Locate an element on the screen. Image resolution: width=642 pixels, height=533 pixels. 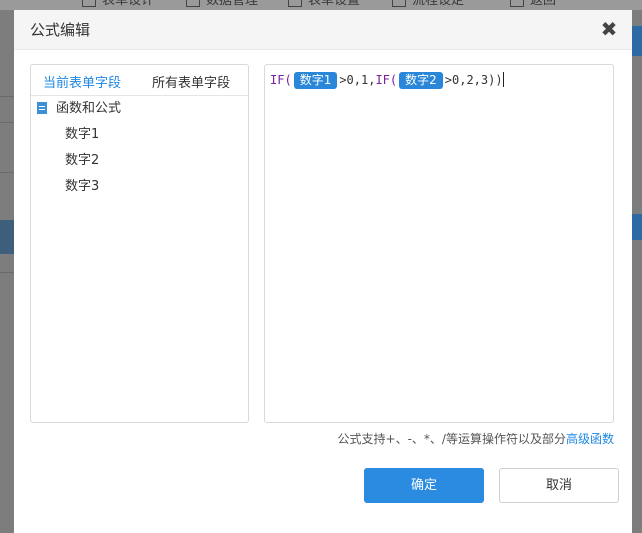
fields-tabs: 当前表单字段 所有表单字段 is located at coordinates (139, 80).